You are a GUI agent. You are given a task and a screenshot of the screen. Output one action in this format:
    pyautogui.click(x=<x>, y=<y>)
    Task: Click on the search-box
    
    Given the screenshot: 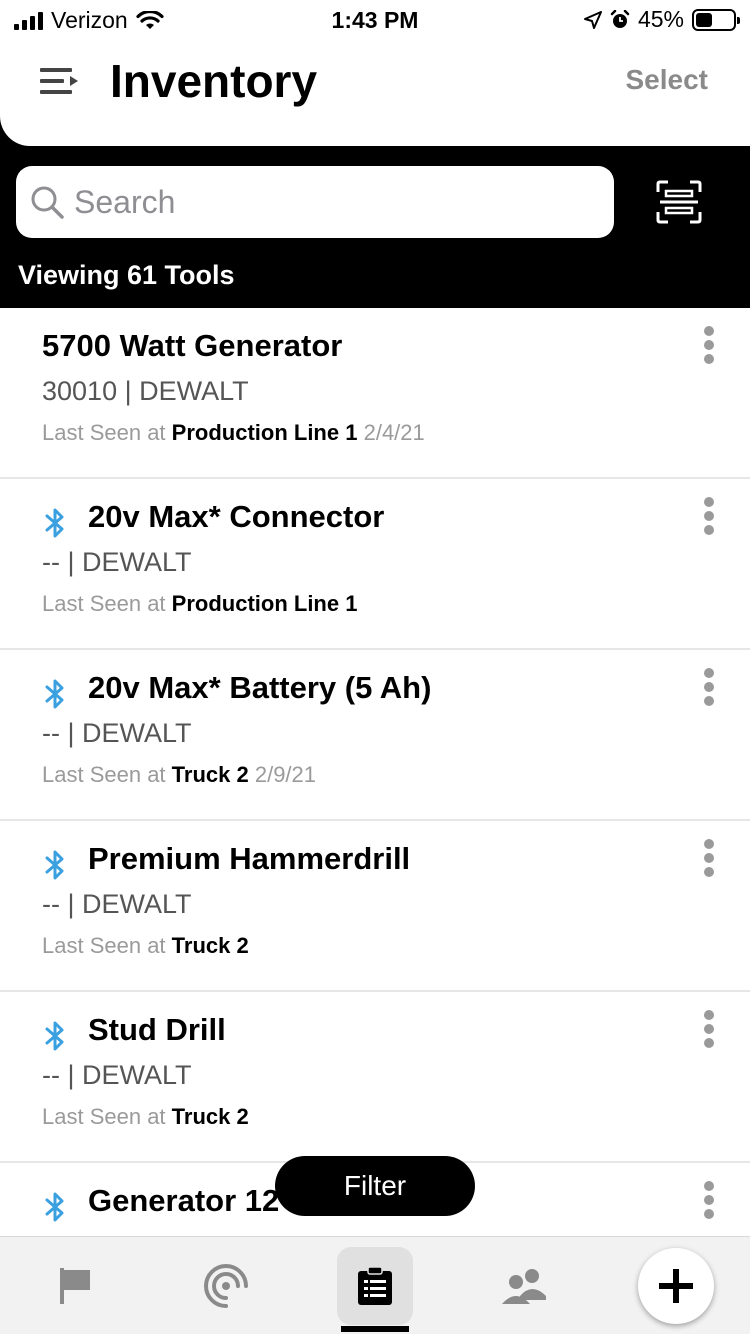 What is the action you would take?
    pyautogui.click(x=315, y=202)
    